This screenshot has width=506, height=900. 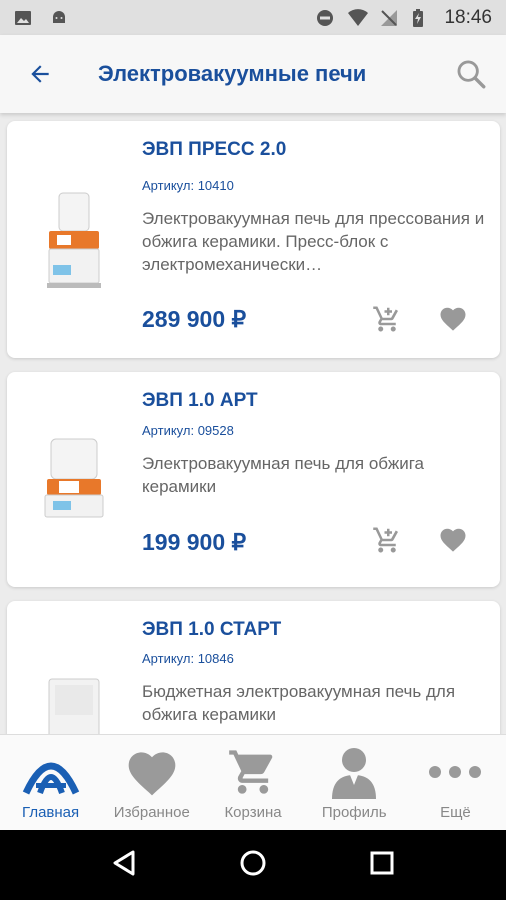 I want to click on product-name: ЭВП 1.0 АРТ, so click(x=200, y=400).